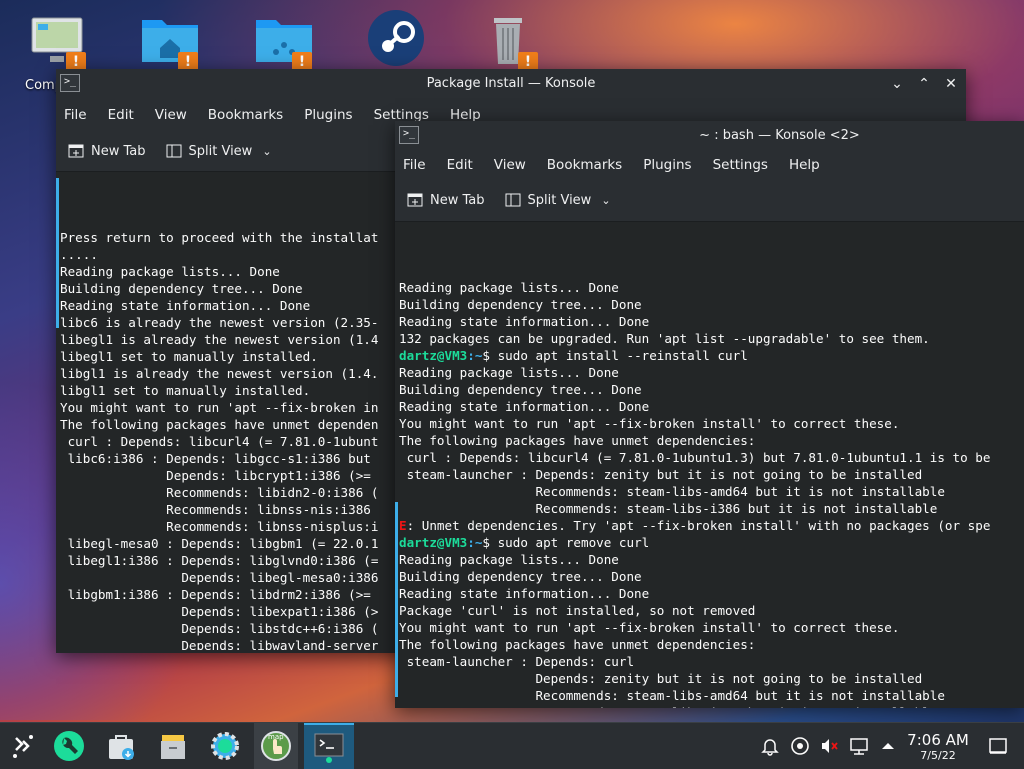 The width and height of the screenshot is (1024, 769). What do you see at coordinates (829, 746) in the screenshot?
I see `volume-muted-icon` at bounding box center [829, 746].